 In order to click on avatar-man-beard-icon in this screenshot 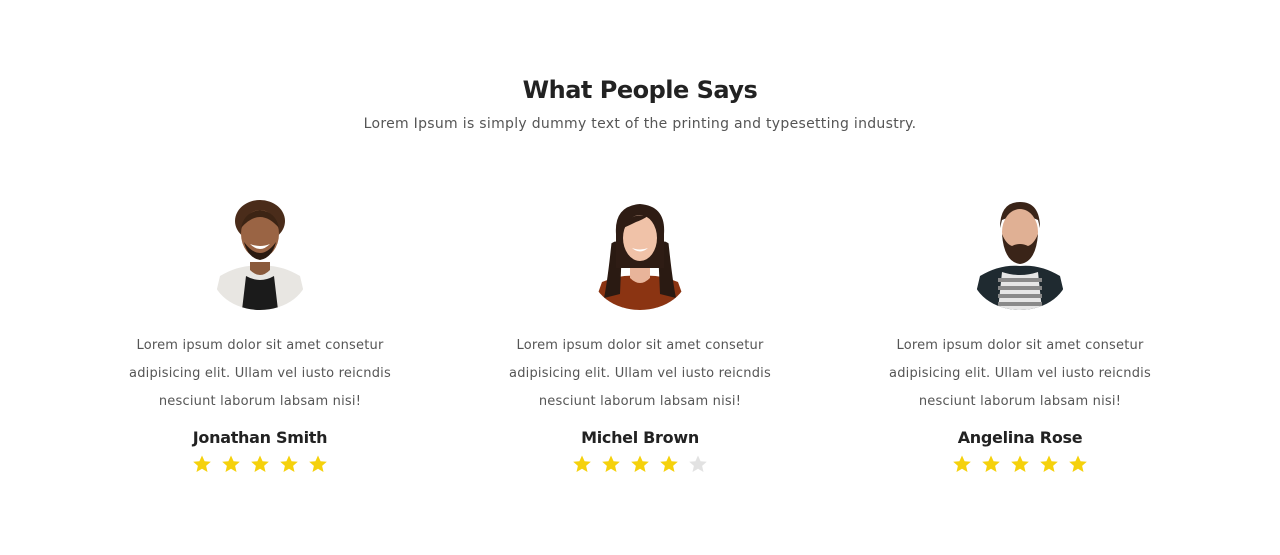, I will do `click(1020, 254)`.